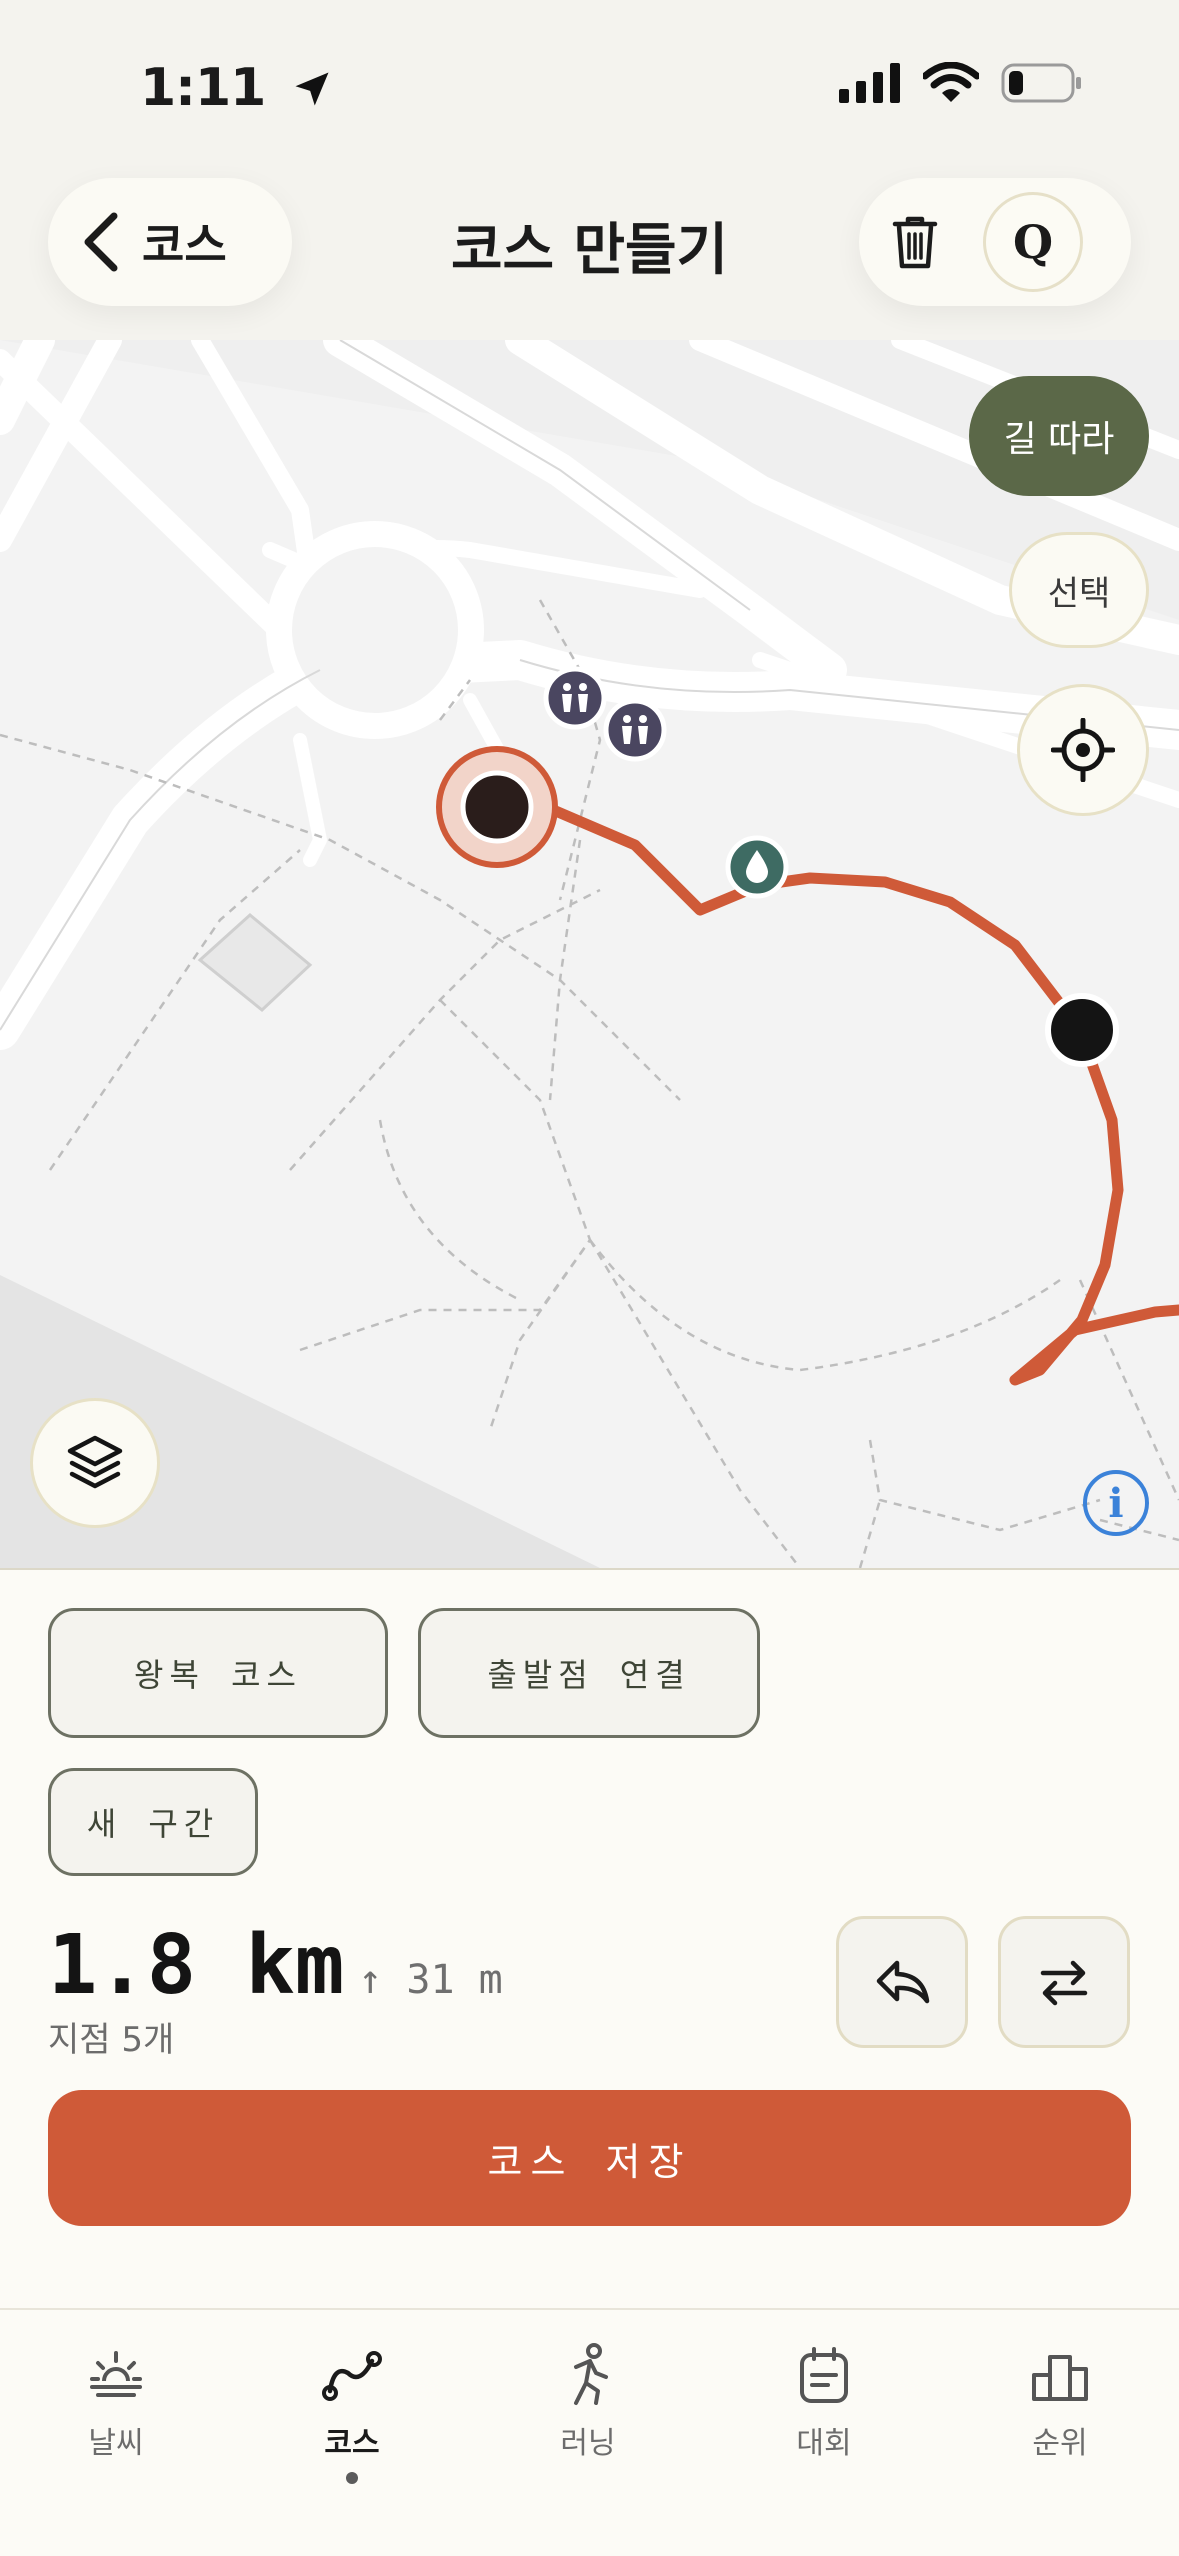  Describe the element at coordinates (951, 82) in the screenshot. I see `wifi-icon` at that location.